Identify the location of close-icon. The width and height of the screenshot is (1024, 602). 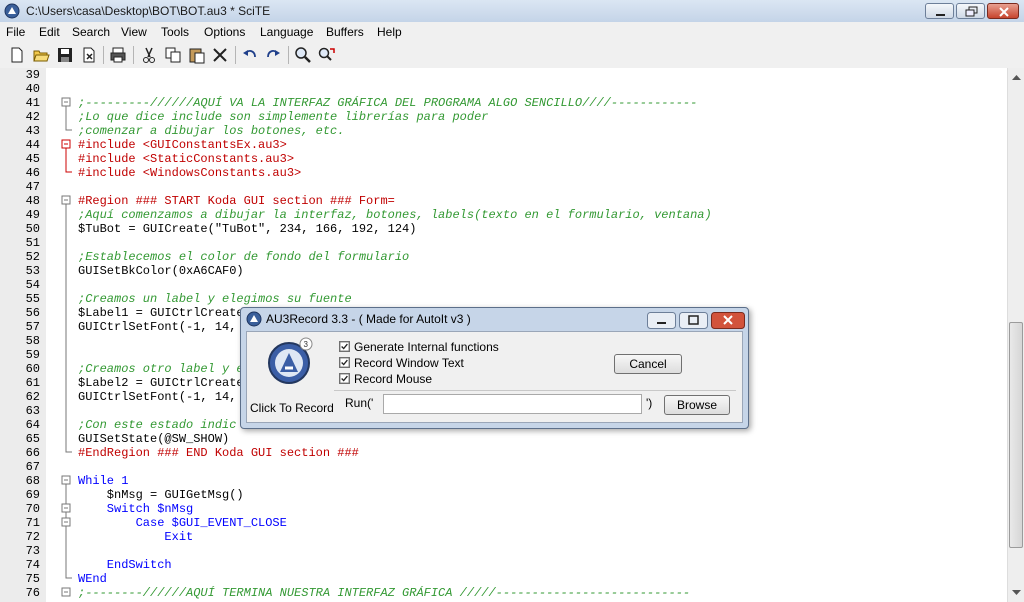
(1004, 12).